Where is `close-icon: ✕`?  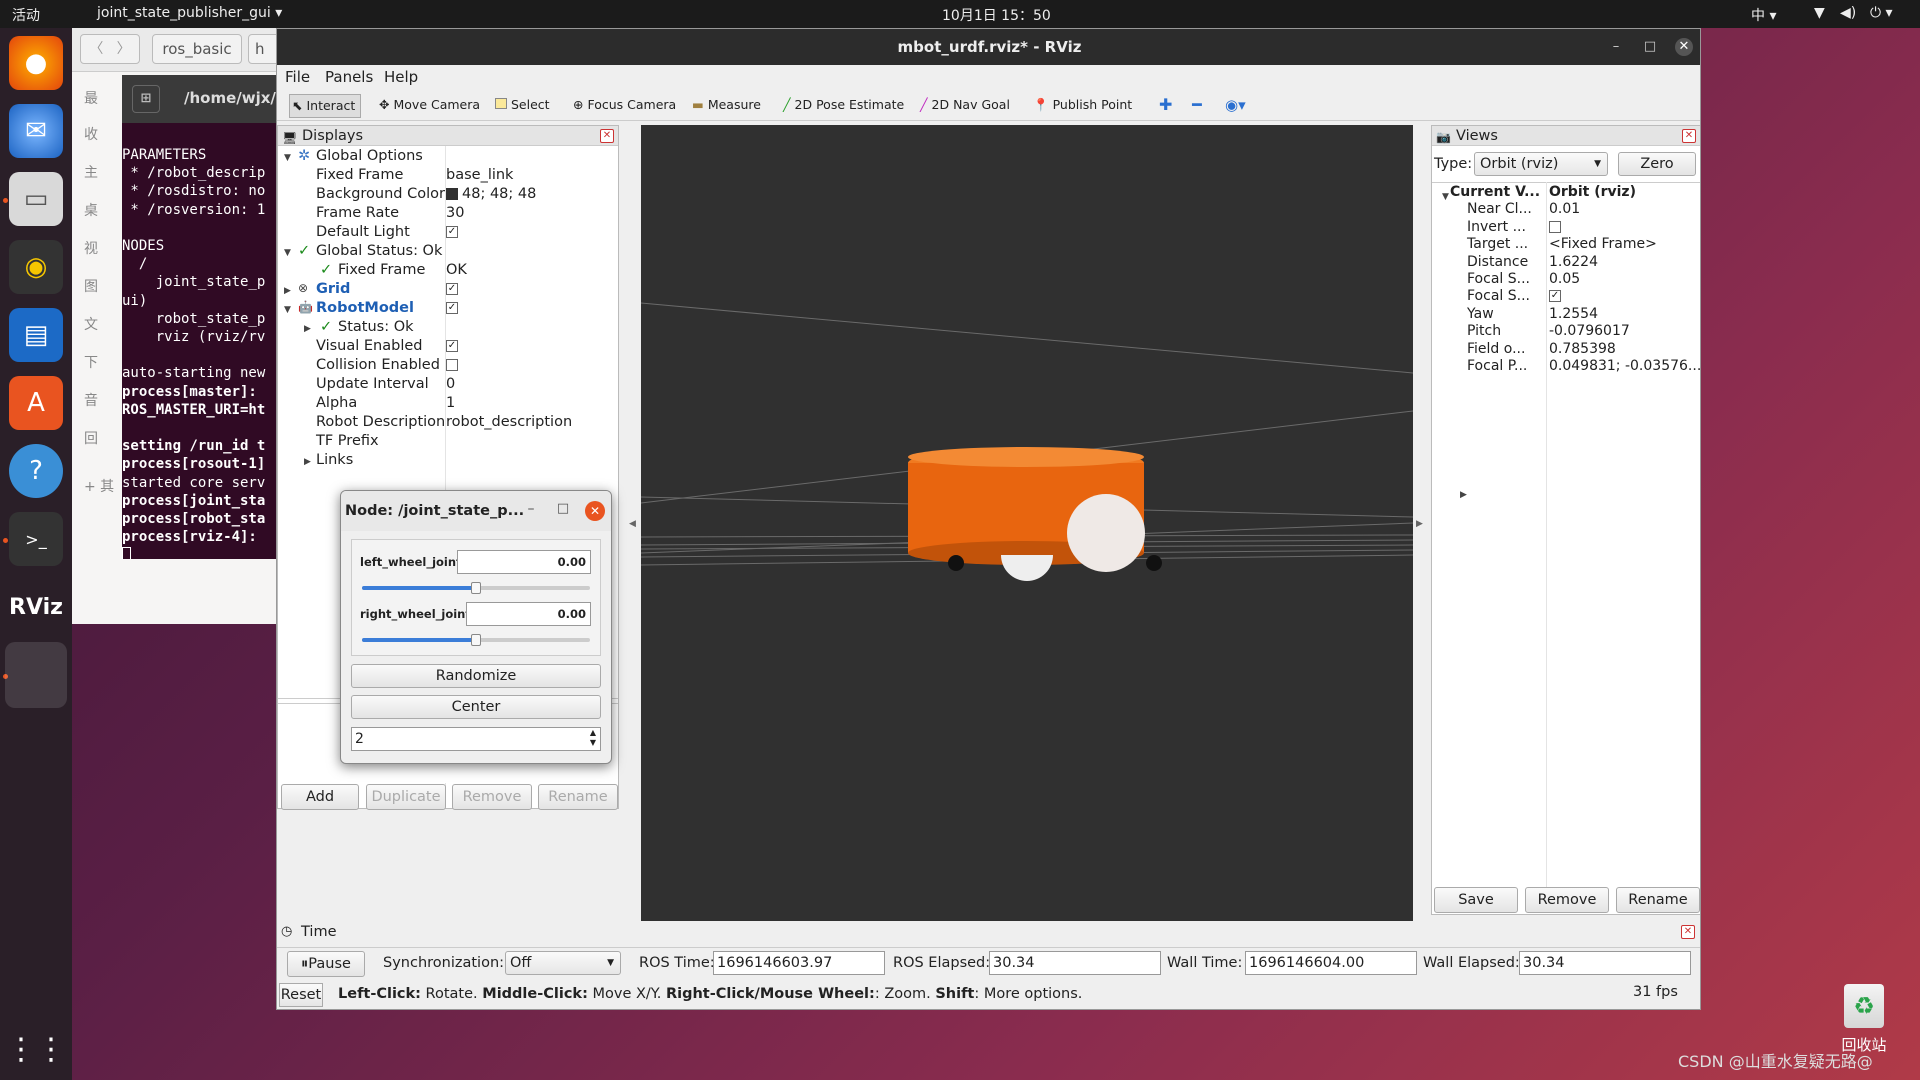 close-icon: ✕ is located at coordinates (1689, 136).